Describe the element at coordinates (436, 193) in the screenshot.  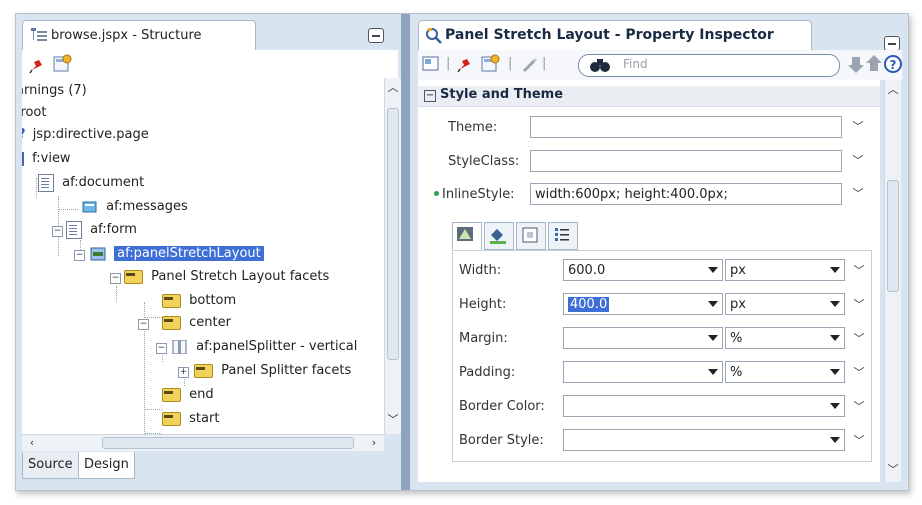
I see `modified-indicator-icon` at that location.